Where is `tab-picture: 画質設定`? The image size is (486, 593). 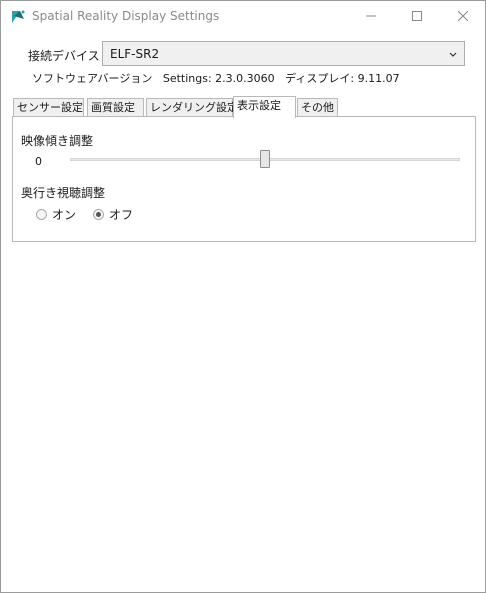
tab-picture: 画質設定 is located at coordinates (115, 107).